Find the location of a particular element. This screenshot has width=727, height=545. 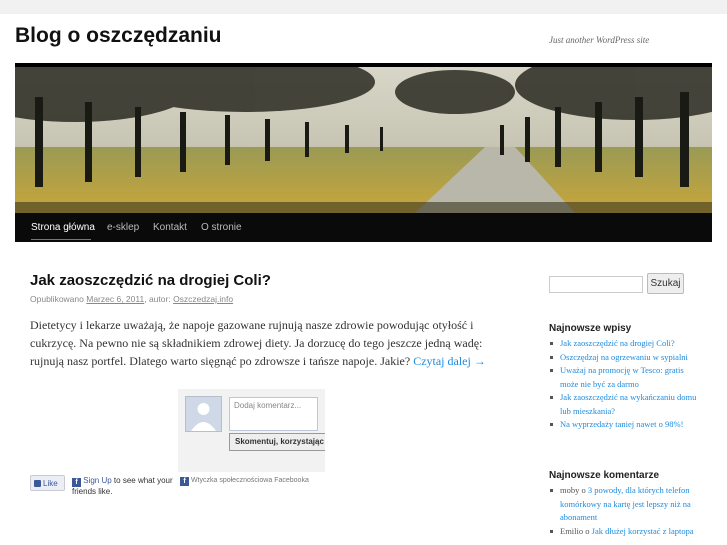

search-button: Szukaj is located at coordinates (665, 283).